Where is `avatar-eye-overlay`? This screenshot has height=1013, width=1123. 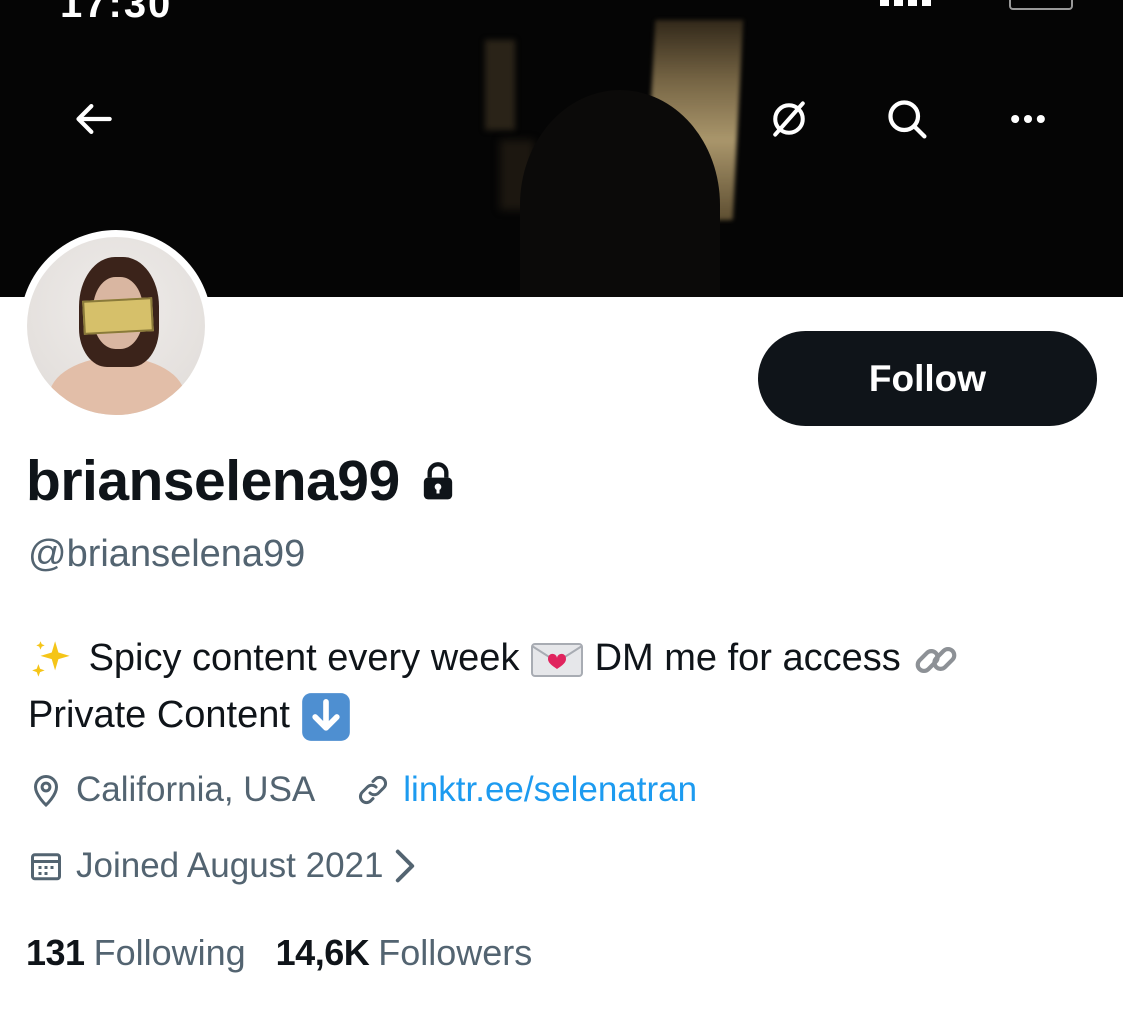 avatar-eye-overlay is located at coordinates (118, 316).